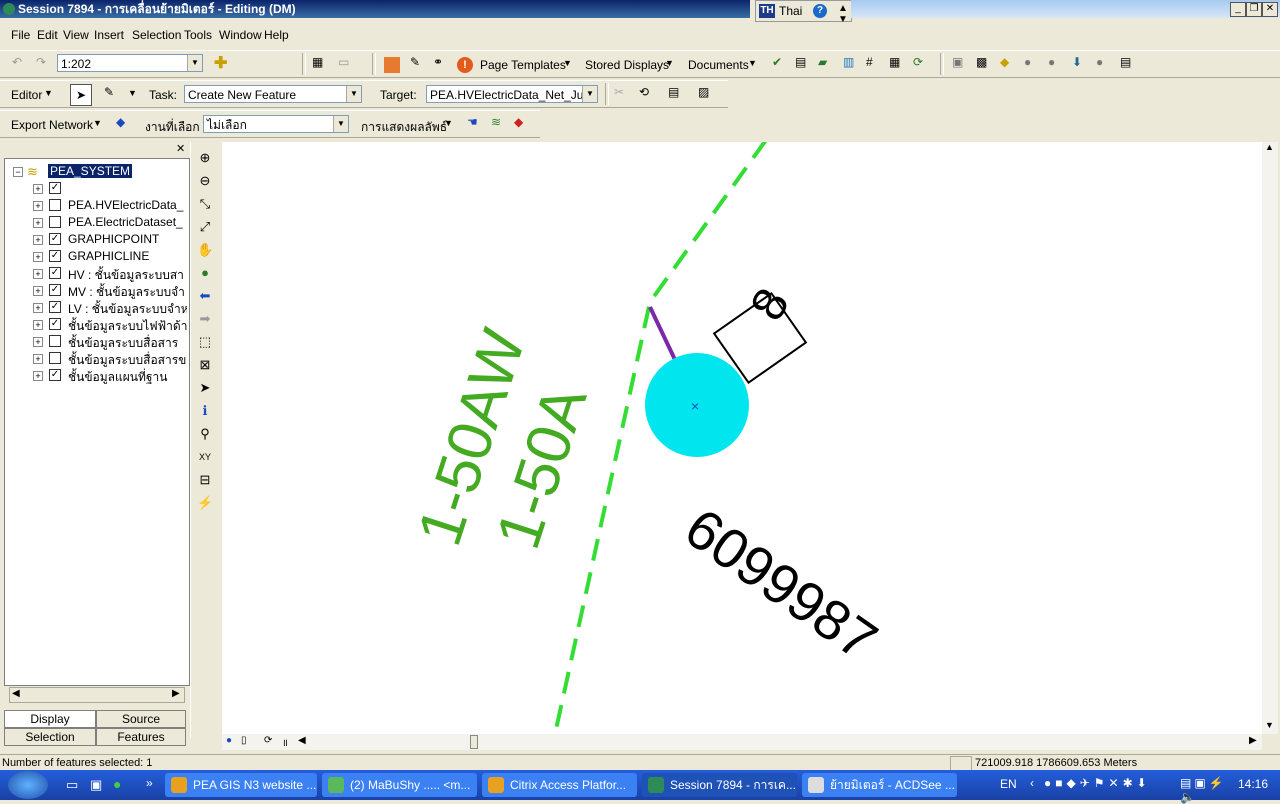 This screenshot has width=1280, height=804. Describe the element at coordinates (205, 503) in the screenshot. I see `hyperlink-icon: ⚡` at that location.